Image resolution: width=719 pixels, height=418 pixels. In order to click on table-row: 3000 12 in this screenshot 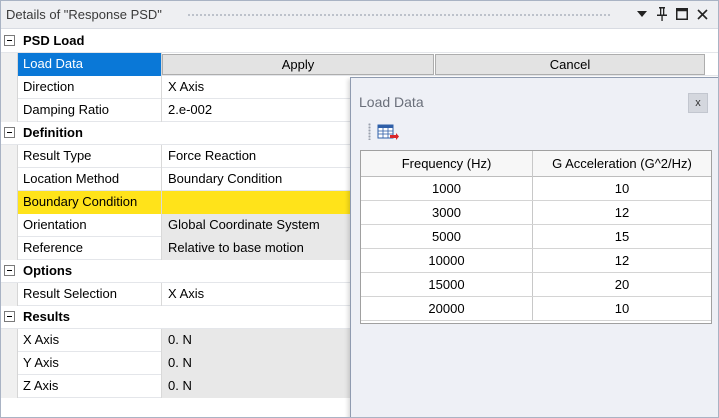, I will do `click(536, 213)`.